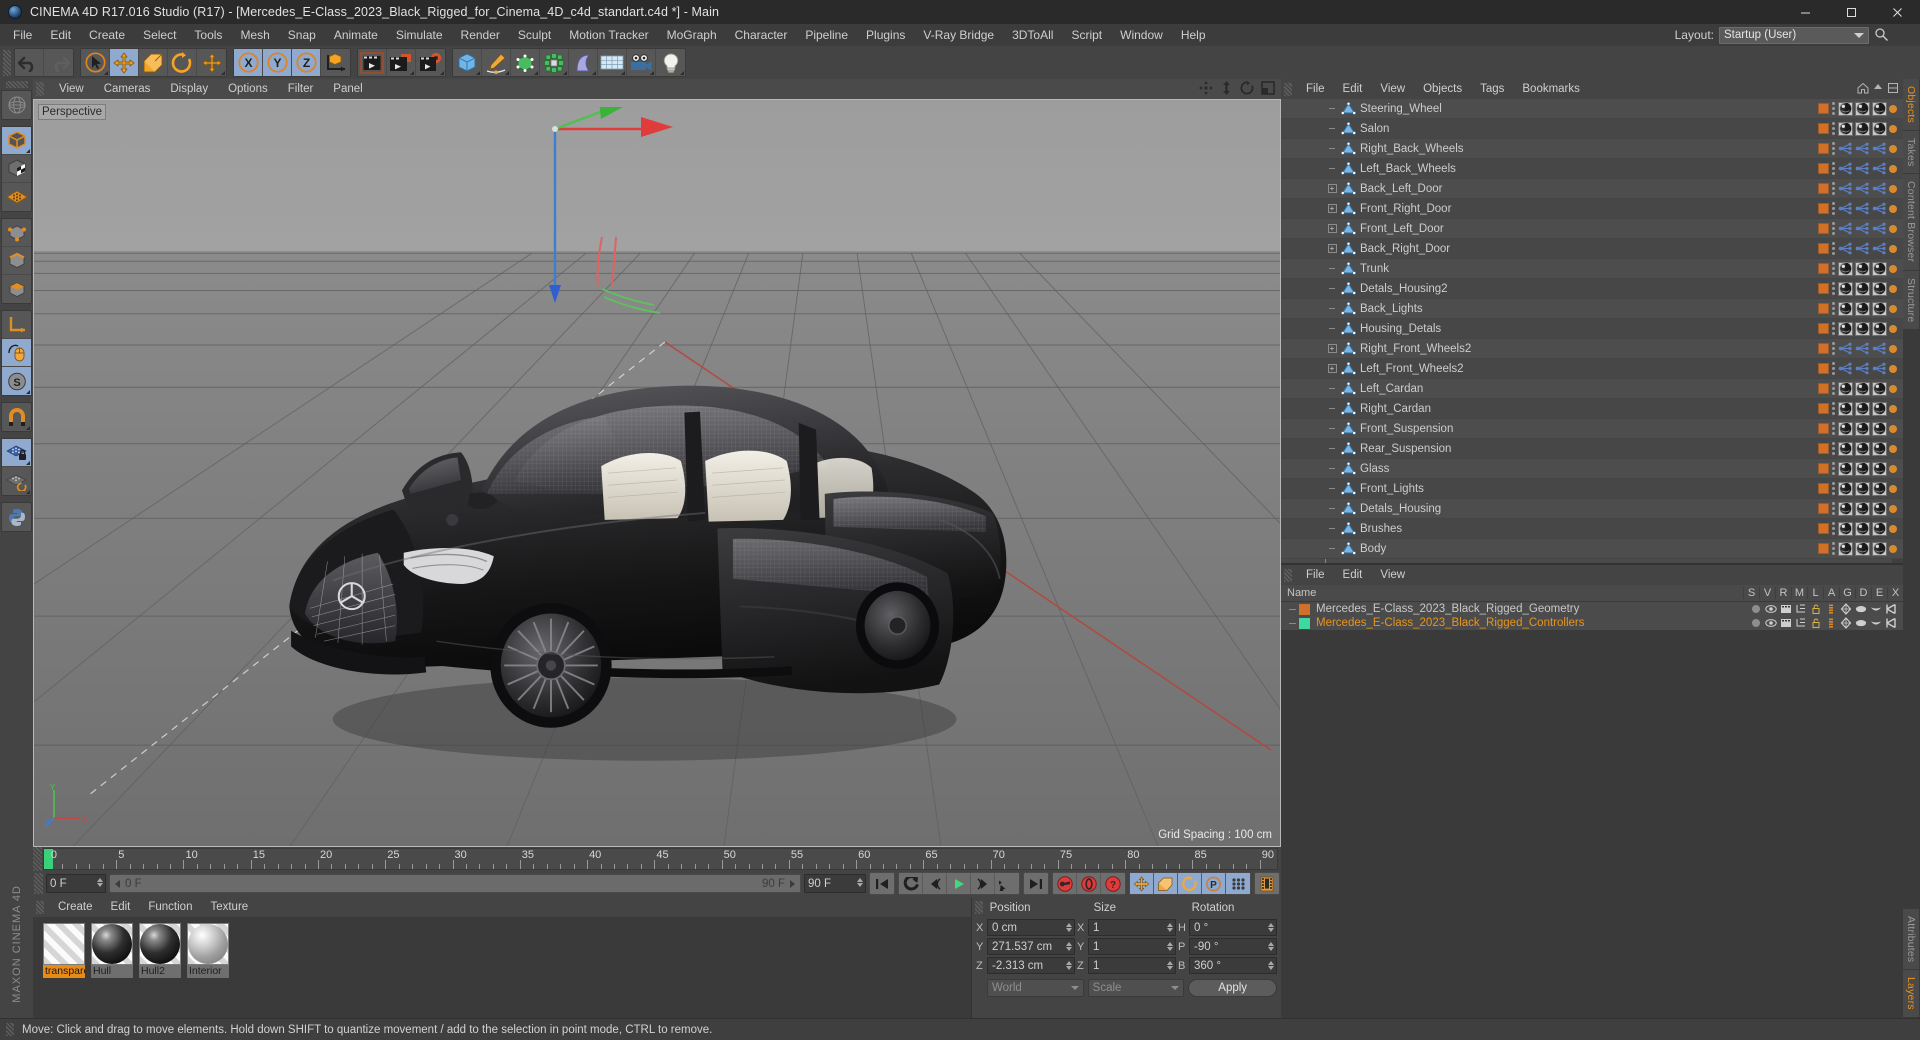  What do you see at coordinates (1897, 12) in the screenshot?
I see `close-button` at bounding box center [1897, 12].